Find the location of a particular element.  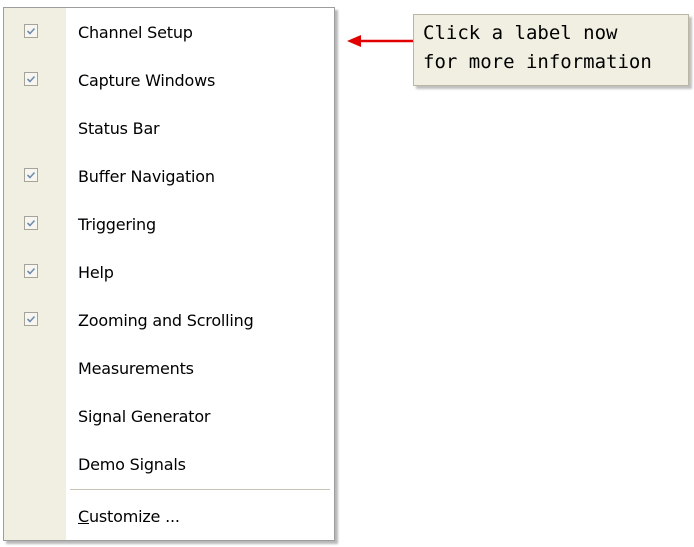

menu-item-signal-generator: Signal Generator is located at coordinates (169, 416).